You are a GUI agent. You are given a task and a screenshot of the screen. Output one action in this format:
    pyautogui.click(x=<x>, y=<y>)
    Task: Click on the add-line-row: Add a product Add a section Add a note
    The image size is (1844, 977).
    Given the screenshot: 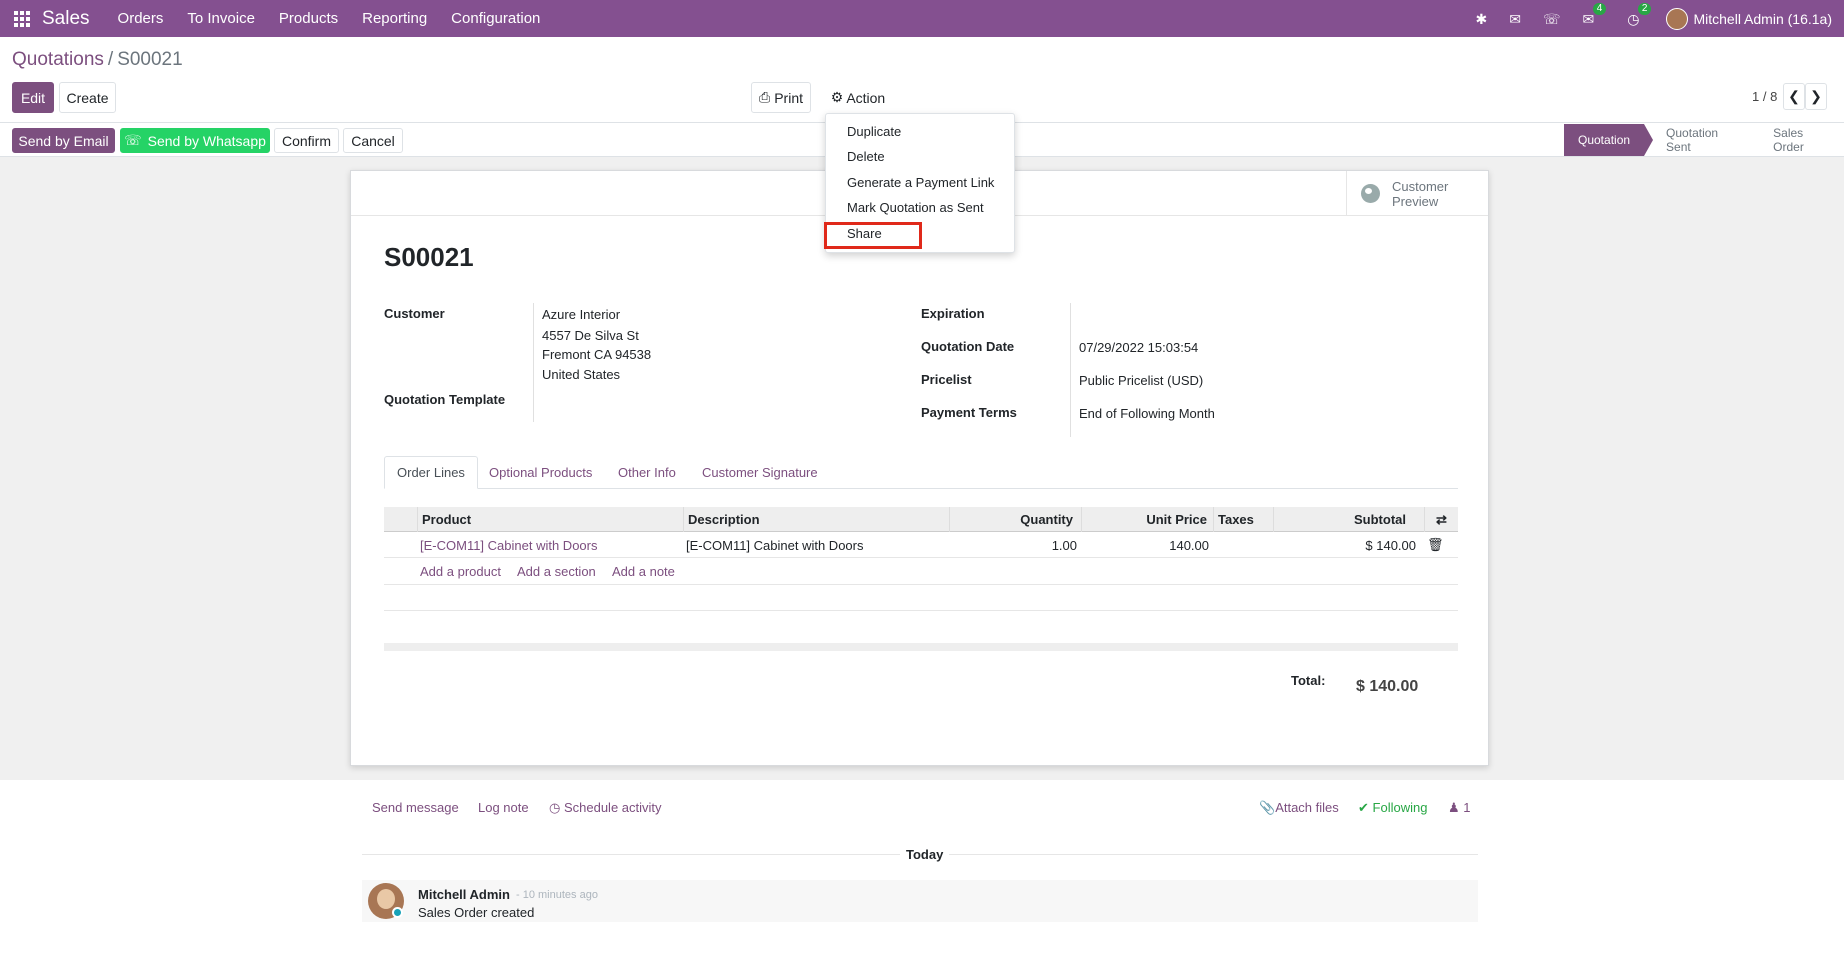 What is the action you would take?
    pyautogui.click(x=921, y=571)
    